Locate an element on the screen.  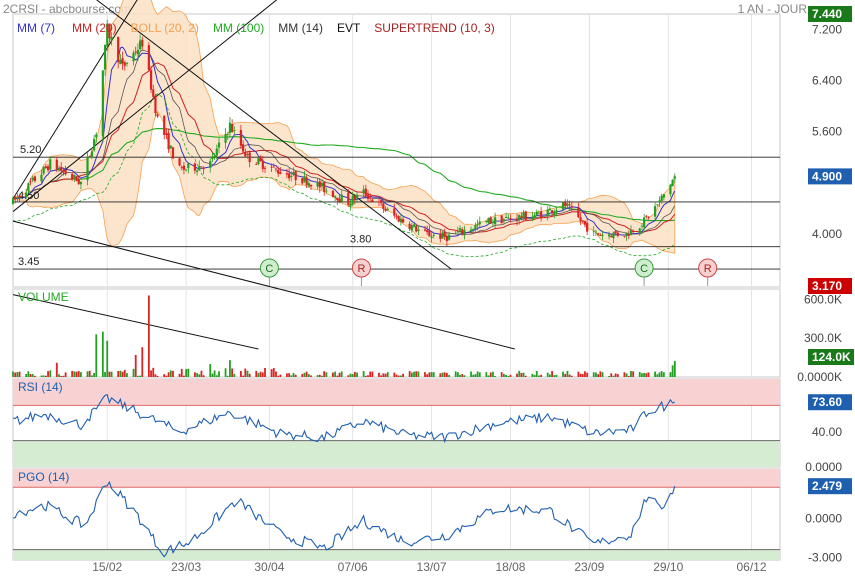
current-price-badge: 4.900 is located at coordinates (830, 176).